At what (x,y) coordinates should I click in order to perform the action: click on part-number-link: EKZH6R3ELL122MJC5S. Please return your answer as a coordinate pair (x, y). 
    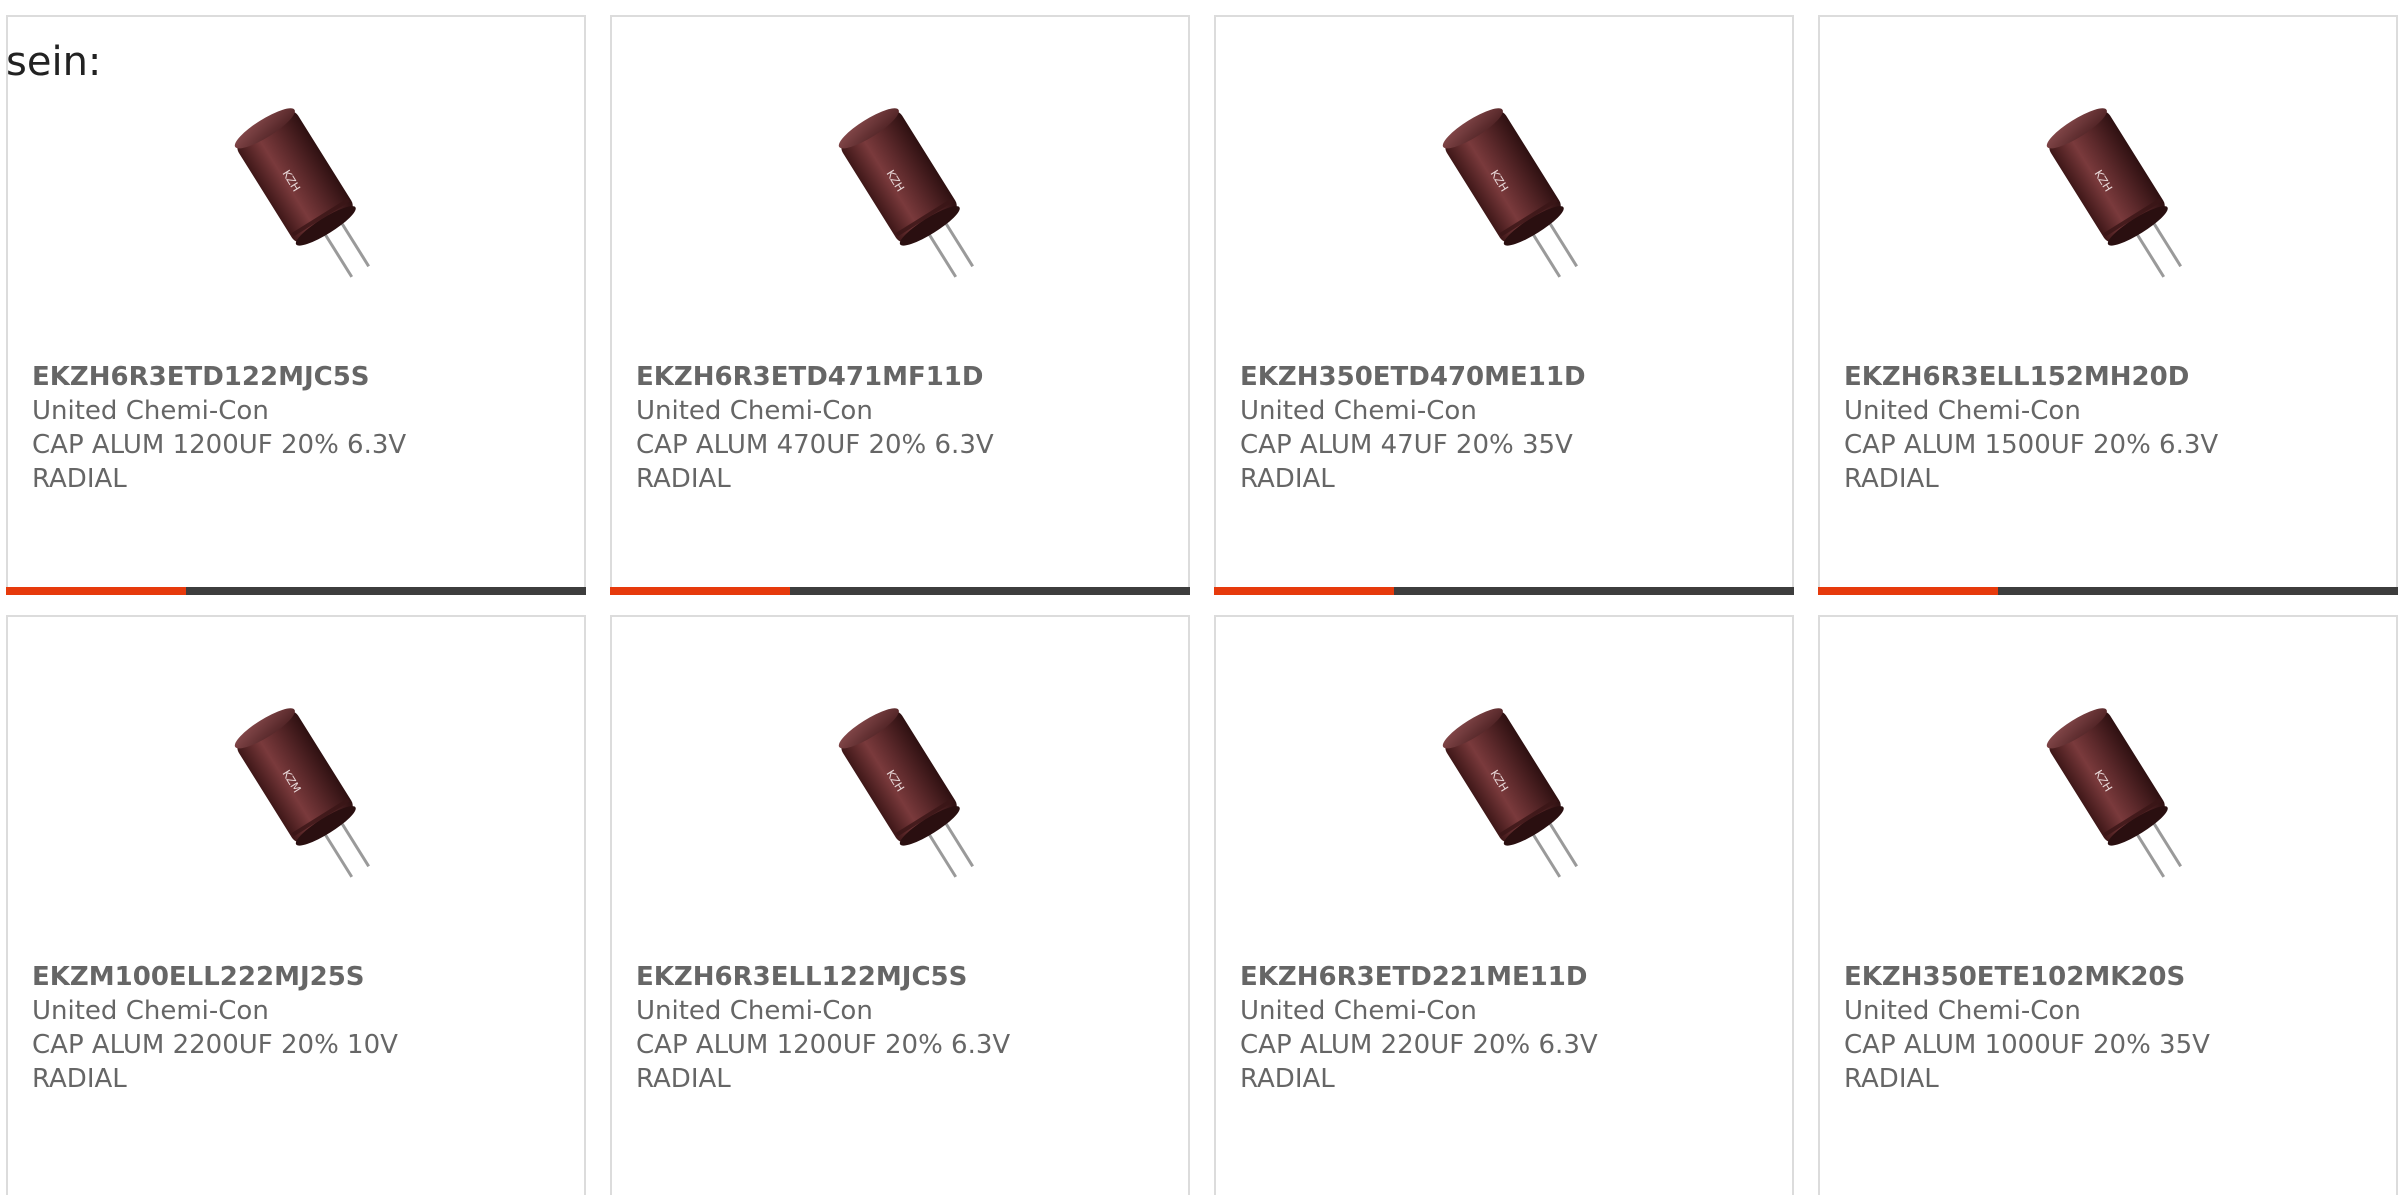
    Looking at the image, I should click on (902, 977).